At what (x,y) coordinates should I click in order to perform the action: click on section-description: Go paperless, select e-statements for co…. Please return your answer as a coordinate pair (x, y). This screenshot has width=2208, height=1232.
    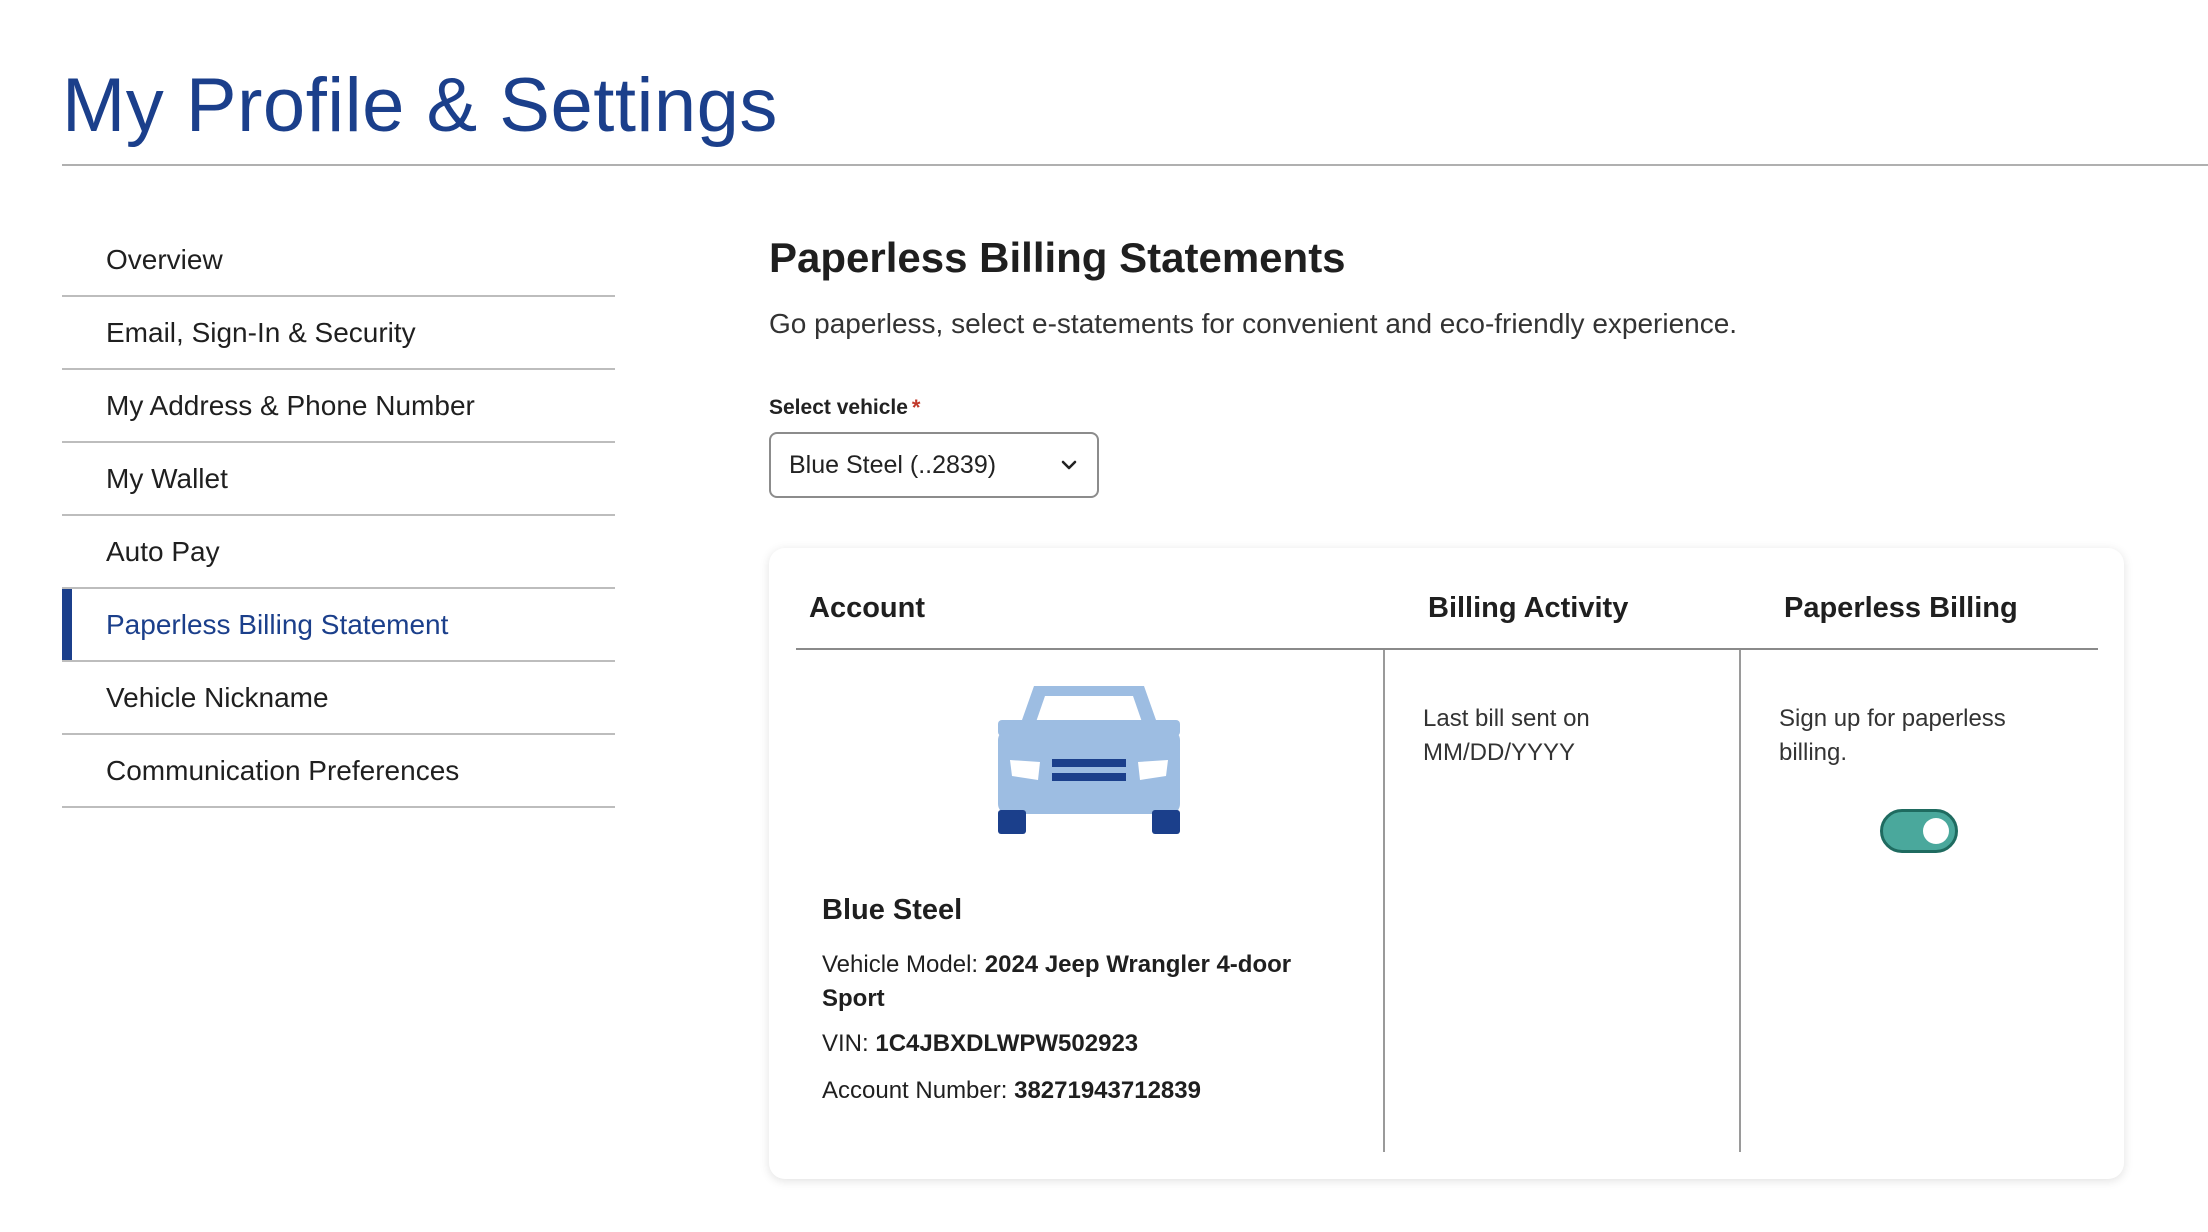
    Looking at the image, I should click on (1253, 323).